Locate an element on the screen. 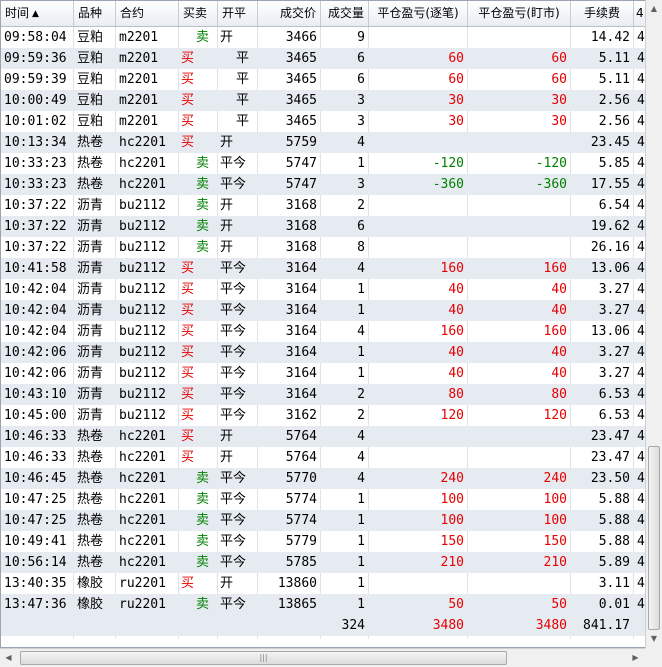 This screenshot has height=667, width=662. table-row: 10:49:41 热卷 hc2201 卖平今 5779 1 150 150 5.88 4 is located at coordinates (323, 541).